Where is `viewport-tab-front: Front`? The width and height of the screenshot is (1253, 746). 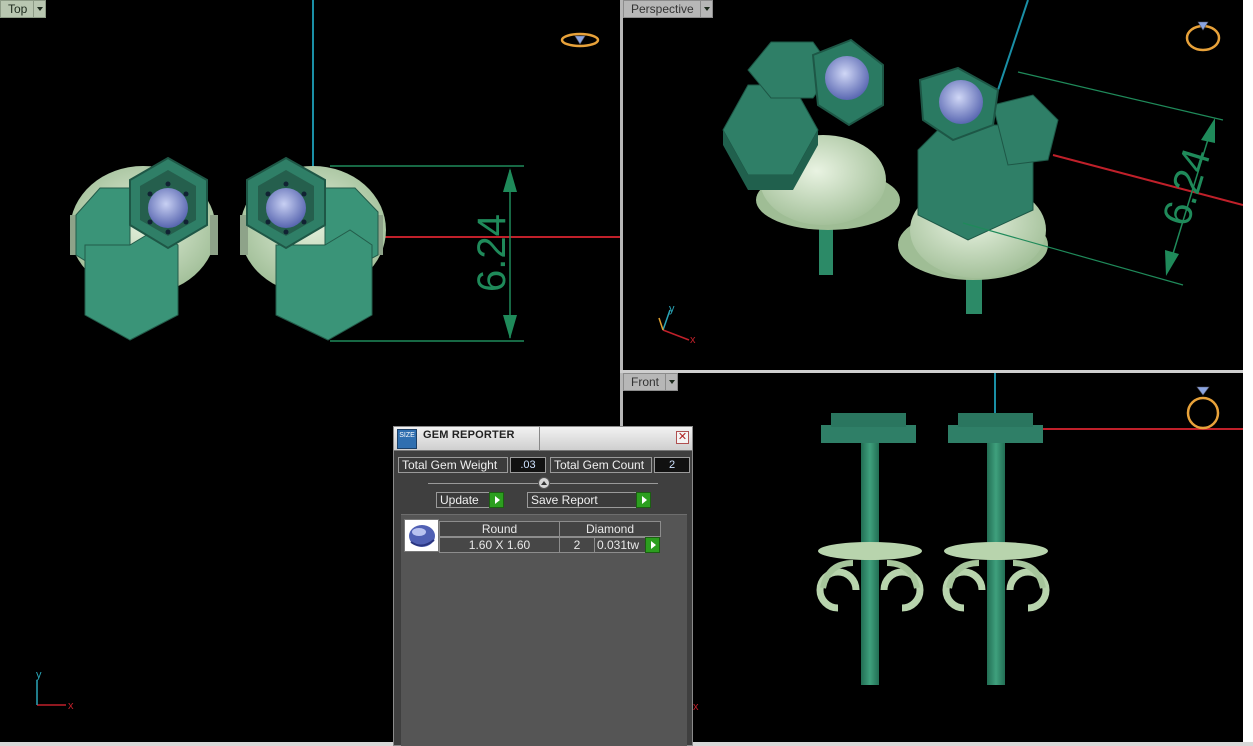
viewport-tab-front: Front is located at coordinates (651, 382).